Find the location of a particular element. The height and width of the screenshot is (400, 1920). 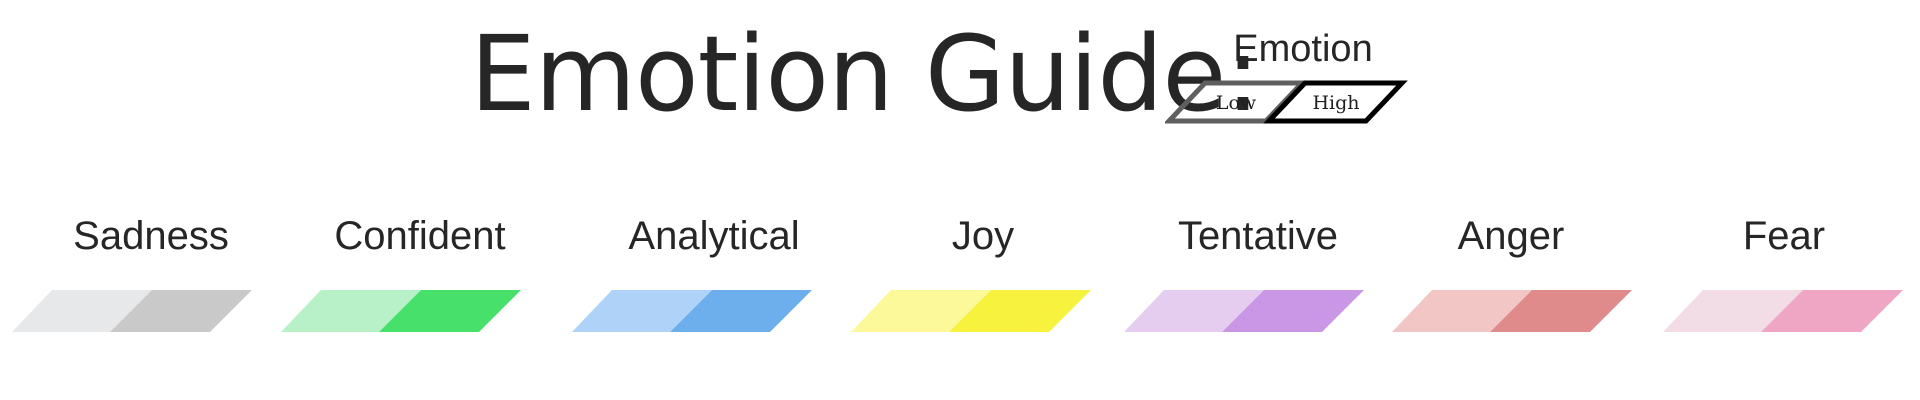

page-title: Emotion Guide: is located at coordinates (865, 74).